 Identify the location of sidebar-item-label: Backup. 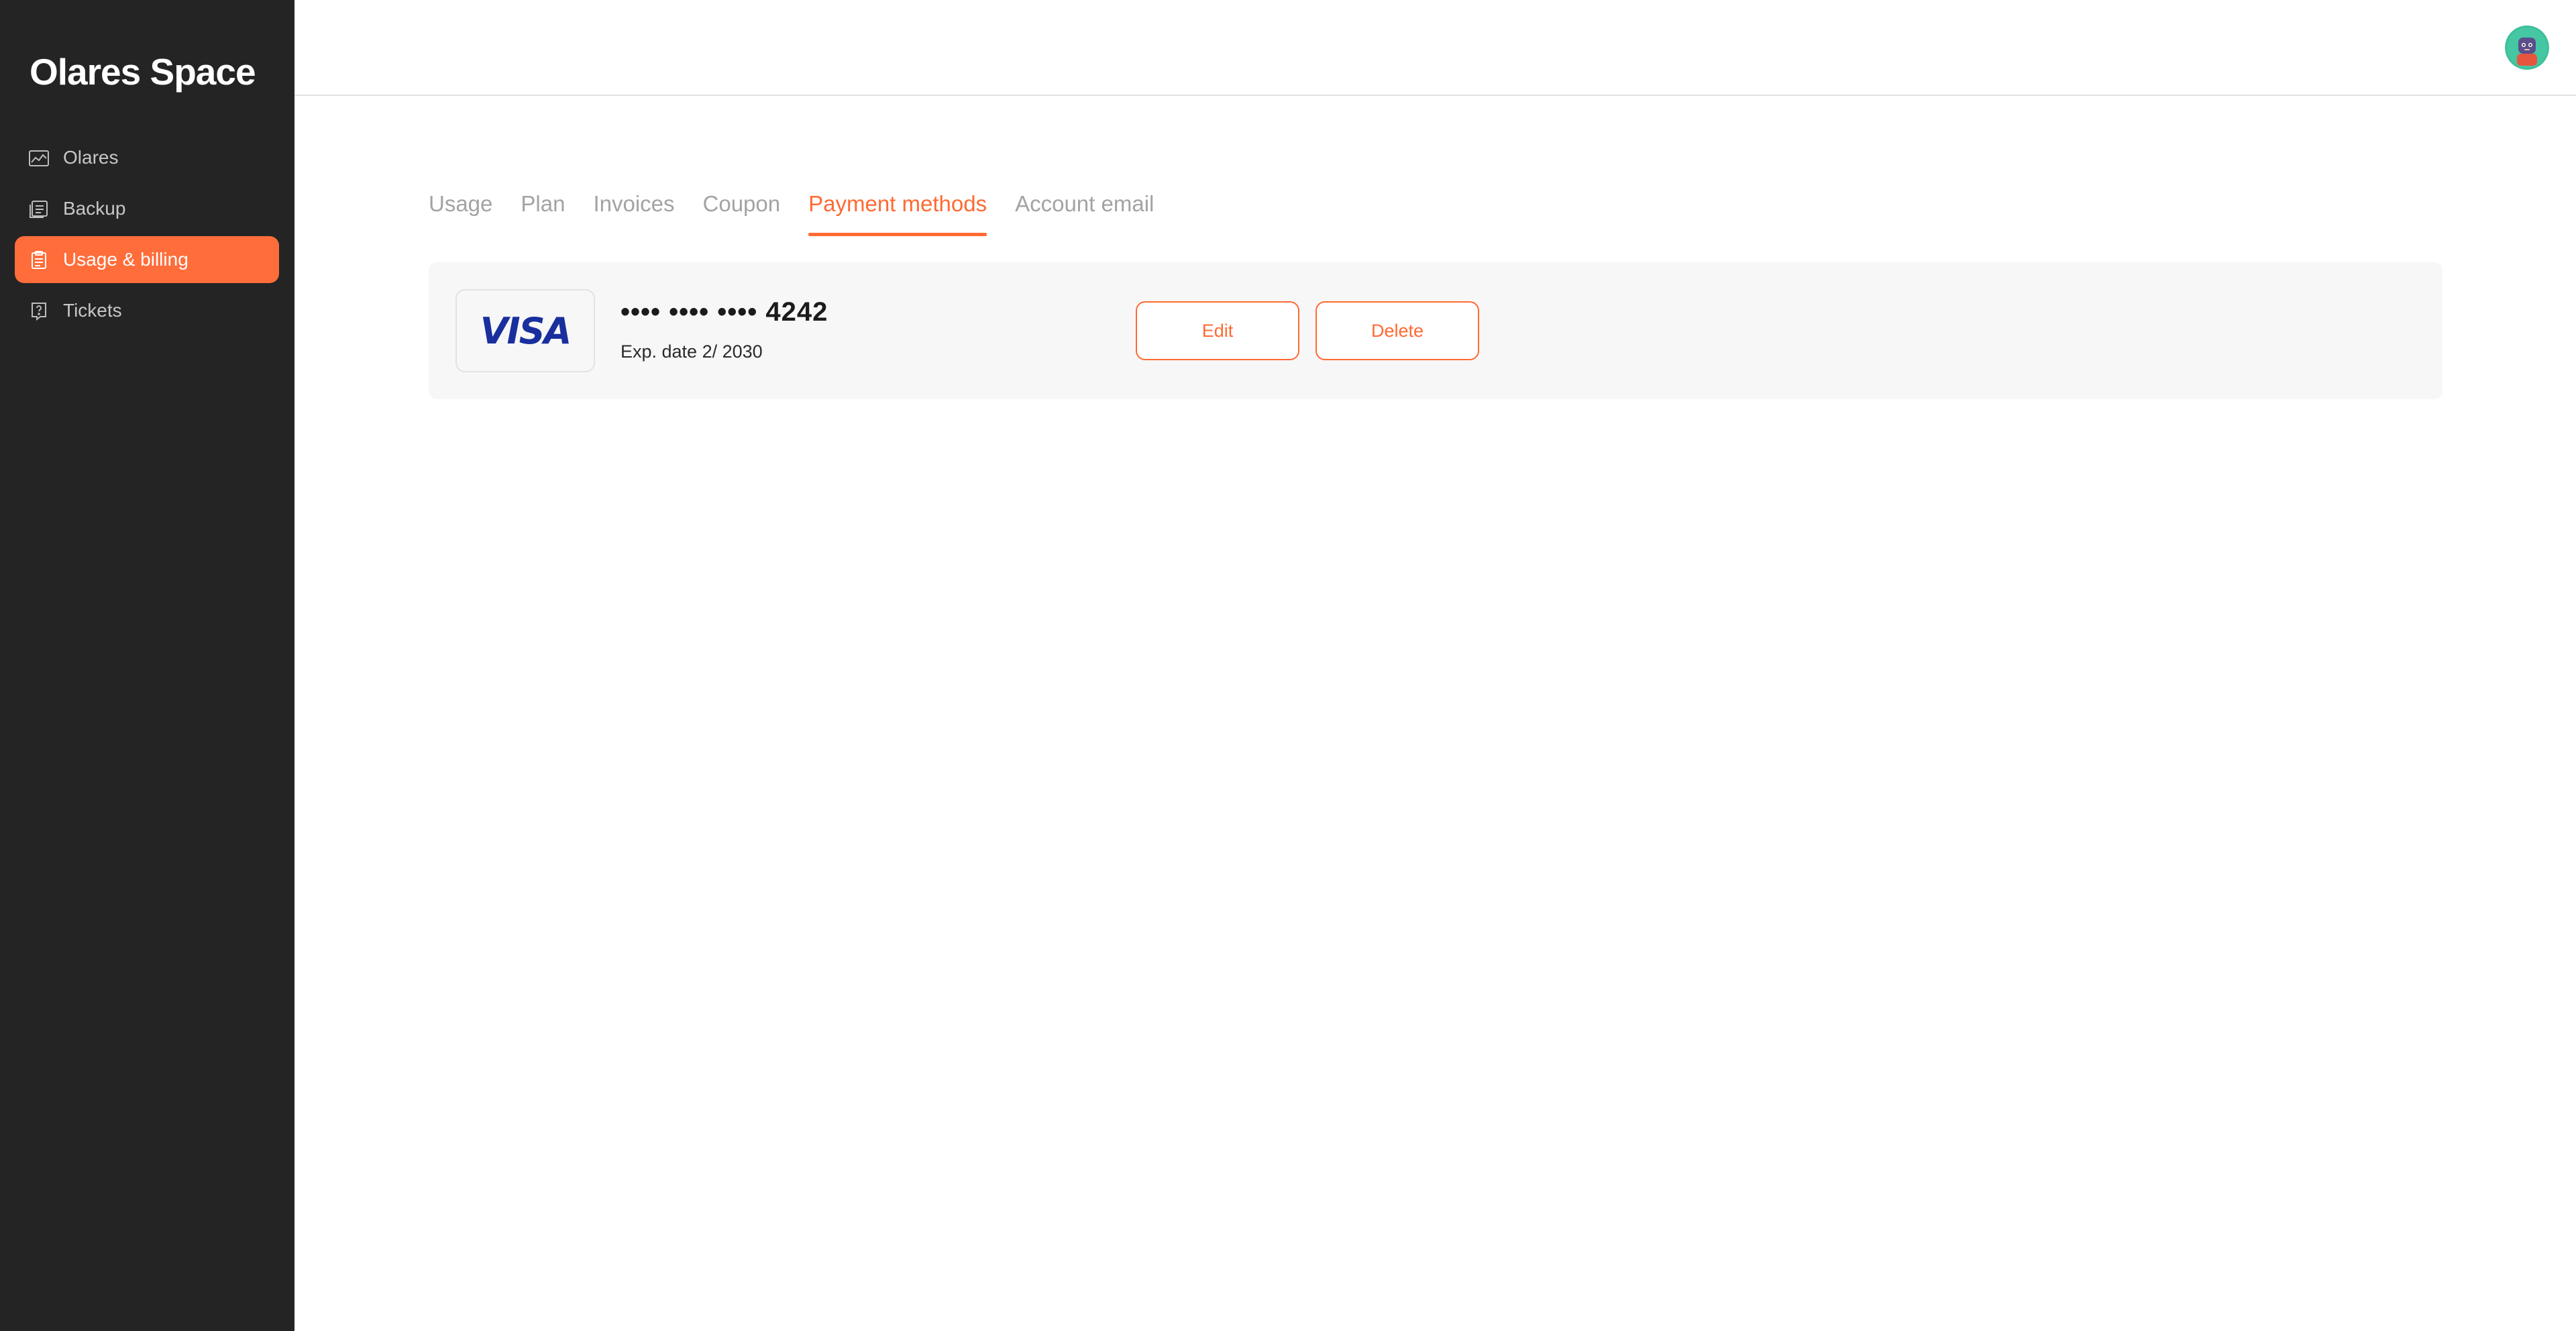
(94, 208).